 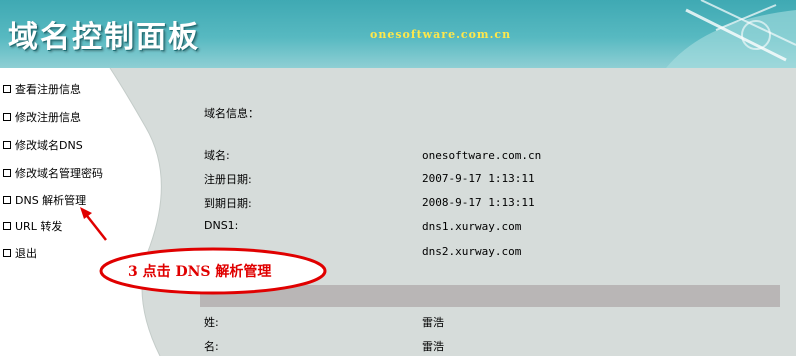 What do you see at coordinates (478, 202) in the screenshot?
I see `exp-date-value: 2008-9-17 1:13:11` at bounding box center [478, 202].